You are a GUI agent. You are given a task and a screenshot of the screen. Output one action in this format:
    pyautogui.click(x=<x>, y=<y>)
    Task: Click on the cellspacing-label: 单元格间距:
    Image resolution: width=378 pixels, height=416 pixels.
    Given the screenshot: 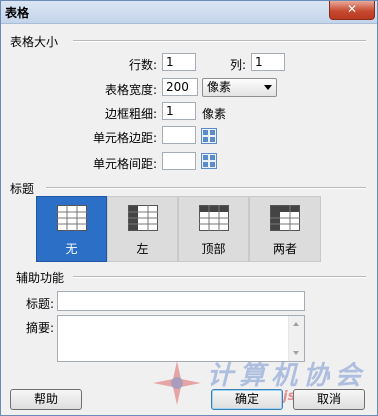 What is the action you would take?
    pyautogui.click(x=124, y=164)
    